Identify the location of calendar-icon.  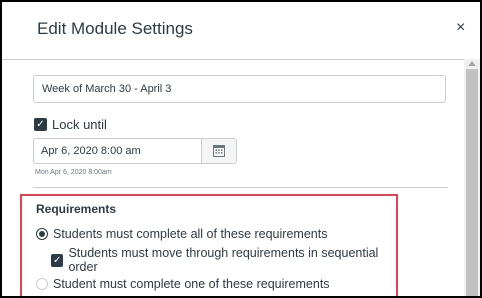
(219, 151).